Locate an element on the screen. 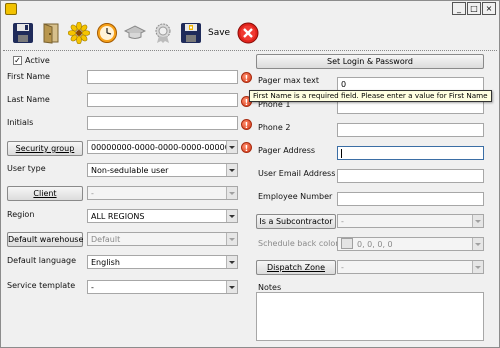 The width and height of the screenshot is (500, 348). initials-input is located at coordinates (162, 123).